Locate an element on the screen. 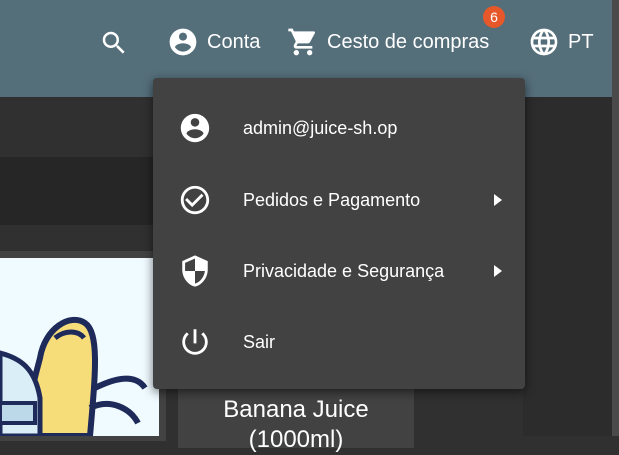 The image size is (619, 455). search-icon is located at coordinates (113, 42).